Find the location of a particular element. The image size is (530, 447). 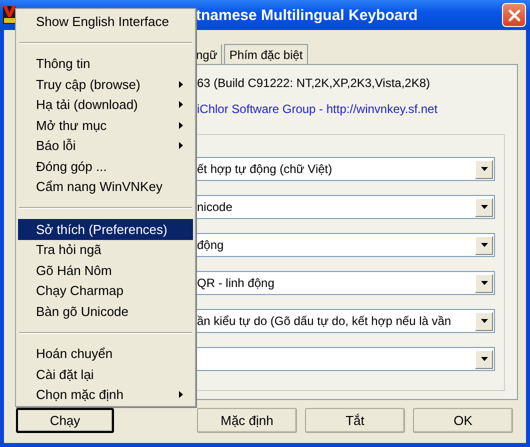

version-text: 63 (Build C91222: NT,2K,XP,2K3,Vista,2K8) is located at coordinates (314, 83).